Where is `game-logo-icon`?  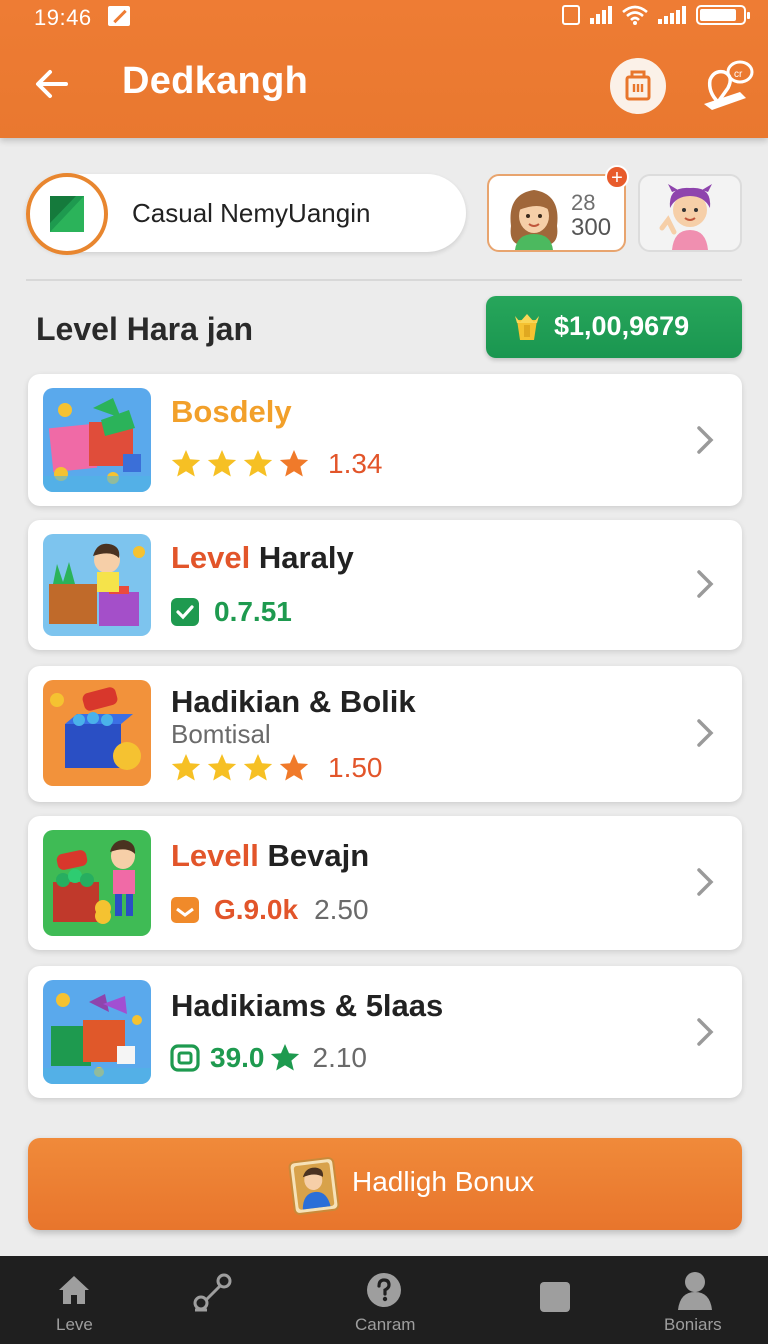
game-logo-icon is located at coordinates (67, 214).